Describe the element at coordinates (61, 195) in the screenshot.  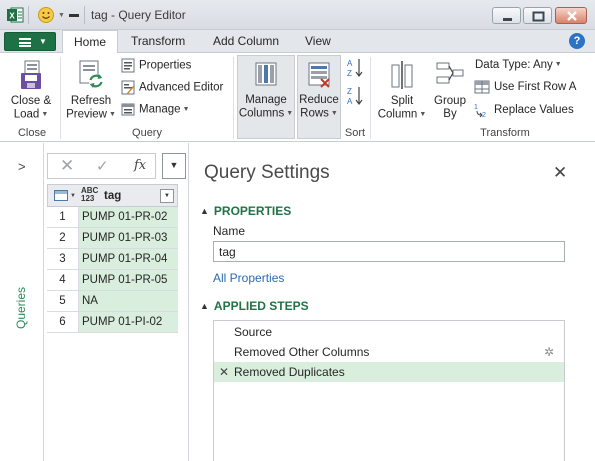
I see `table-icon` at that location.